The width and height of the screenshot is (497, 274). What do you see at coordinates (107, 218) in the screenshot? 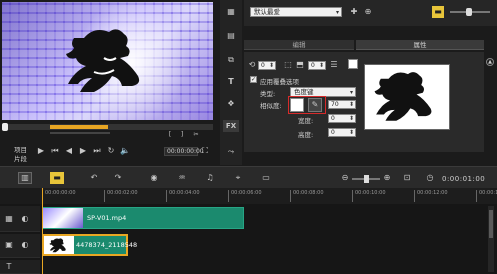
I see `clip1-name: SP-V01.mp4` at bounding box center [107, 218].